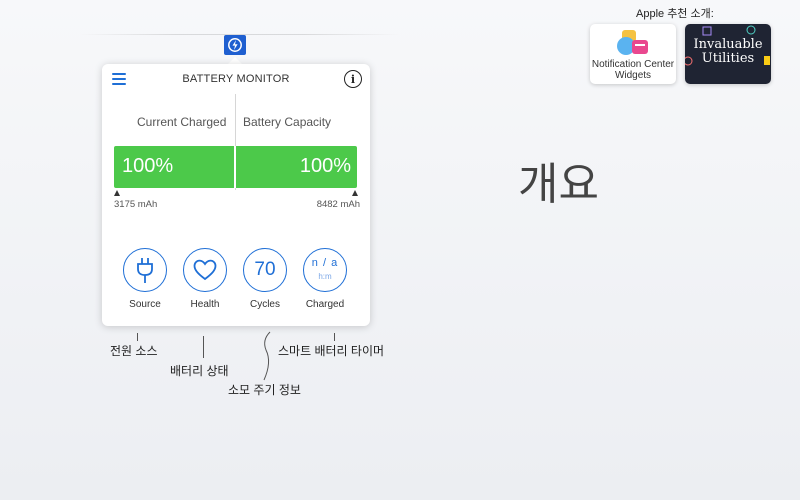 This screenshot has width=800, height=500. I want to click on battery-capacity-label: Battery Capacity, so click(287, 122).